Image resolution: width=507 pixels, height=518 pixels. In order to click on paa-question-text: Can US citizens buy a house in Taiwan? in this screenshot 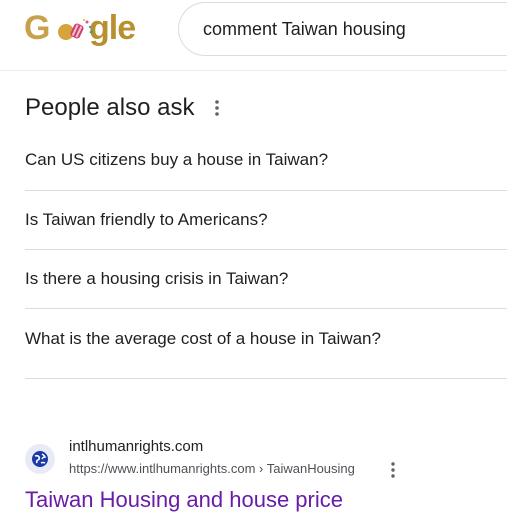, I will do `click(177, 159)`.